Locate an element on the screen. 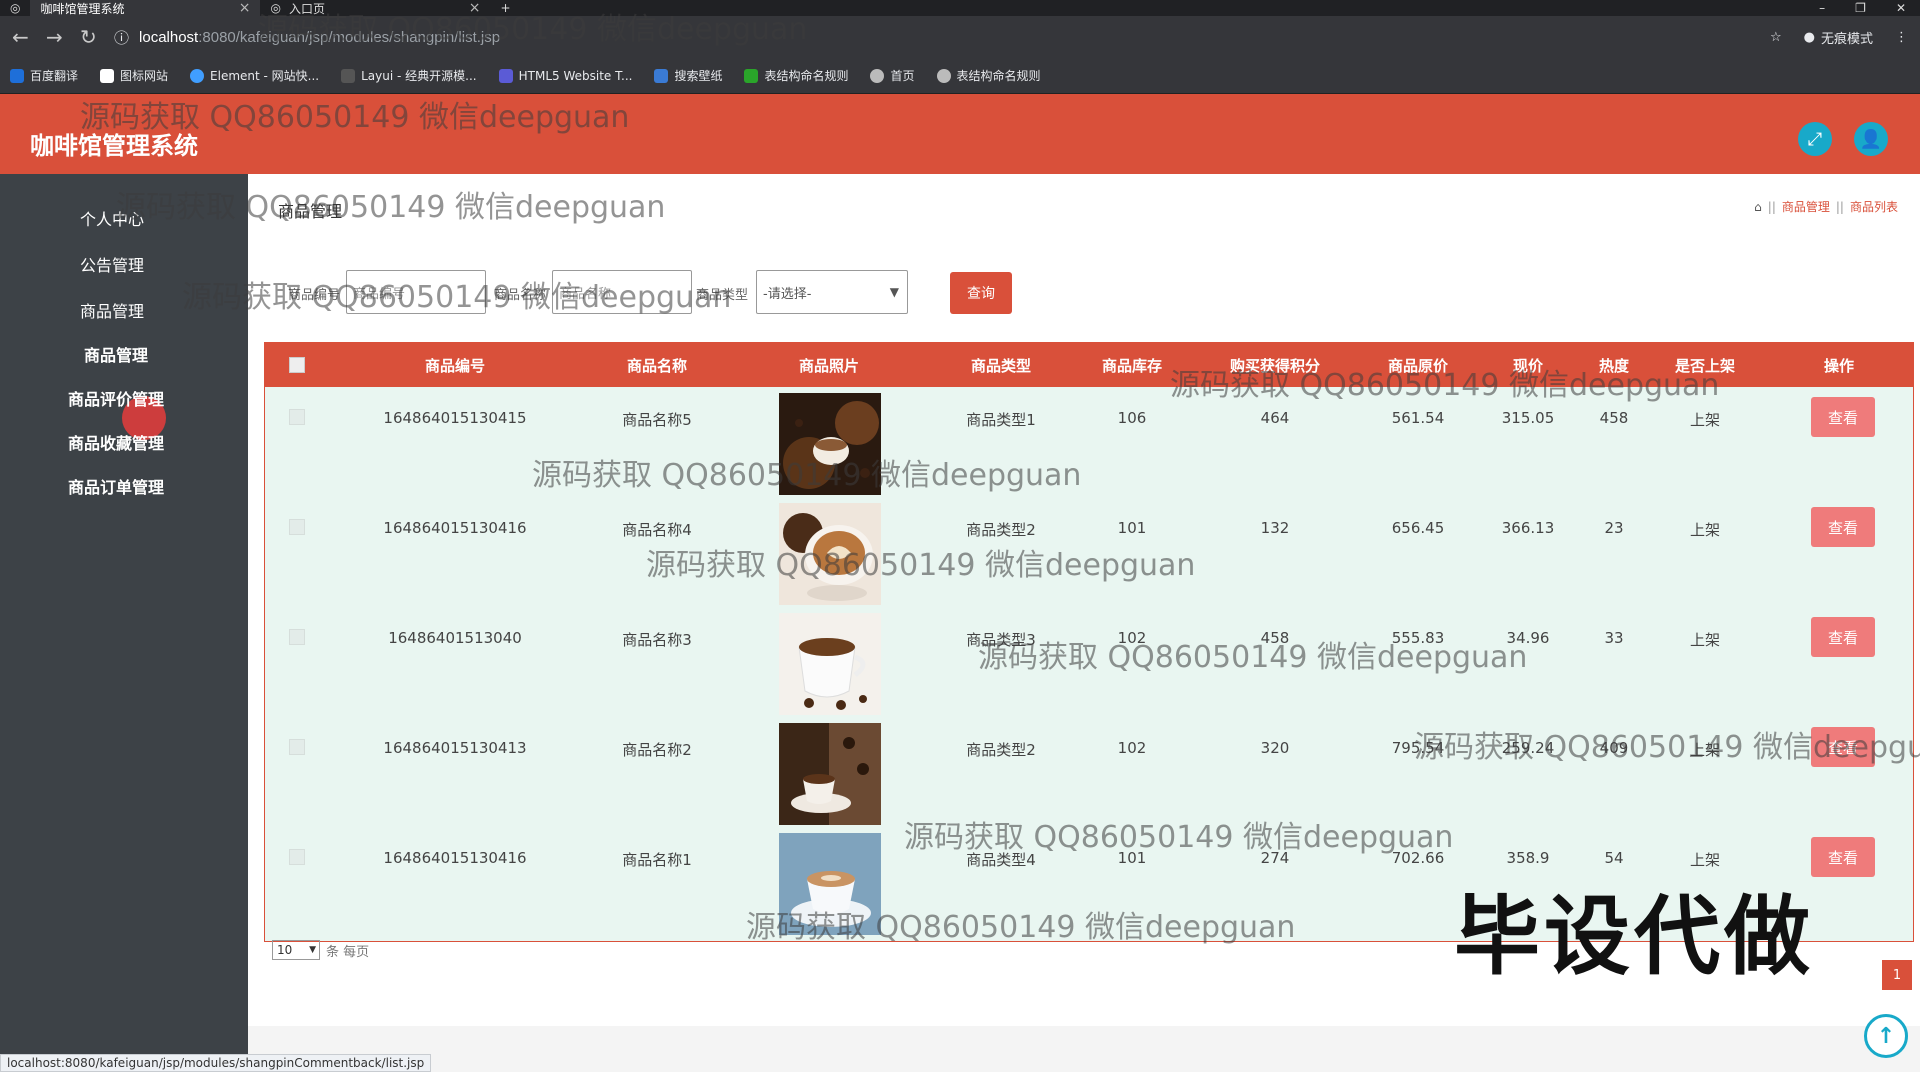 Image resolution: width=1920 pixels, height=1072 pixels. breadcrumb-item: 商品列表 is located at coordinates (1873, 207).